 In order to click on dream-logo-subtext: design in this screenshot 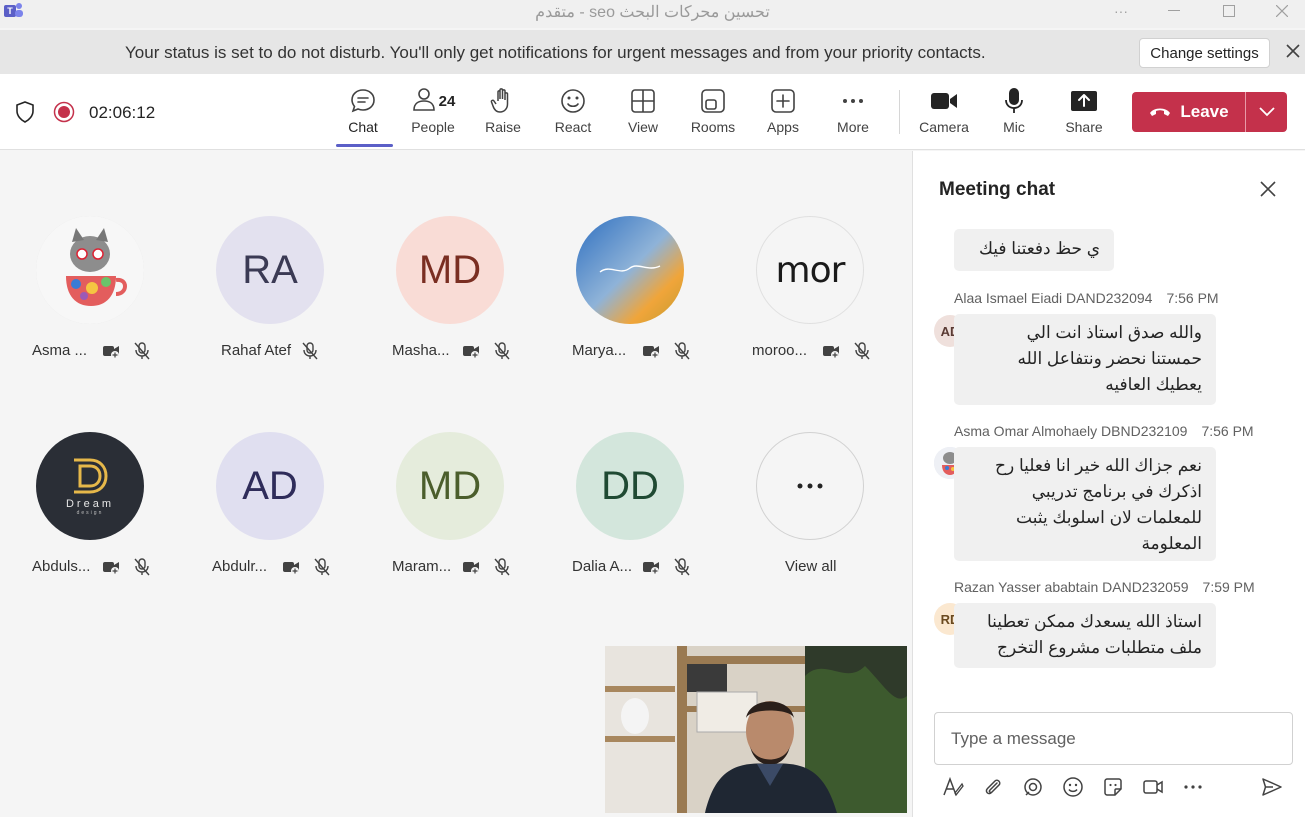, I will do `click(90, 513)`.